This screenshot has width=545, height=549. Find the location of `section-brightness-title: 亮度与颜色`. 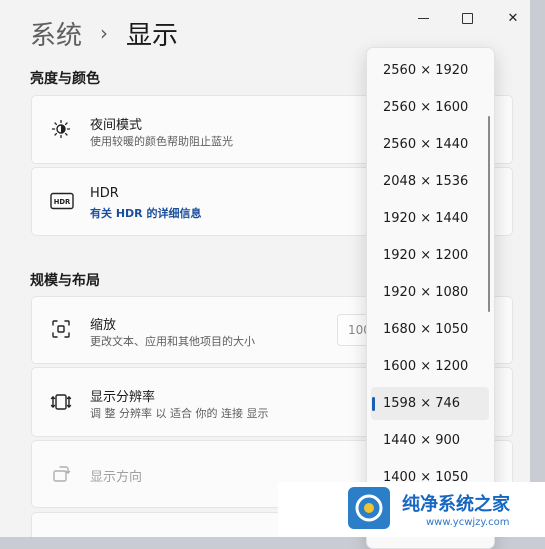

section-brightness-title: 亮度与颜色 is located at coordinates (65, 79).